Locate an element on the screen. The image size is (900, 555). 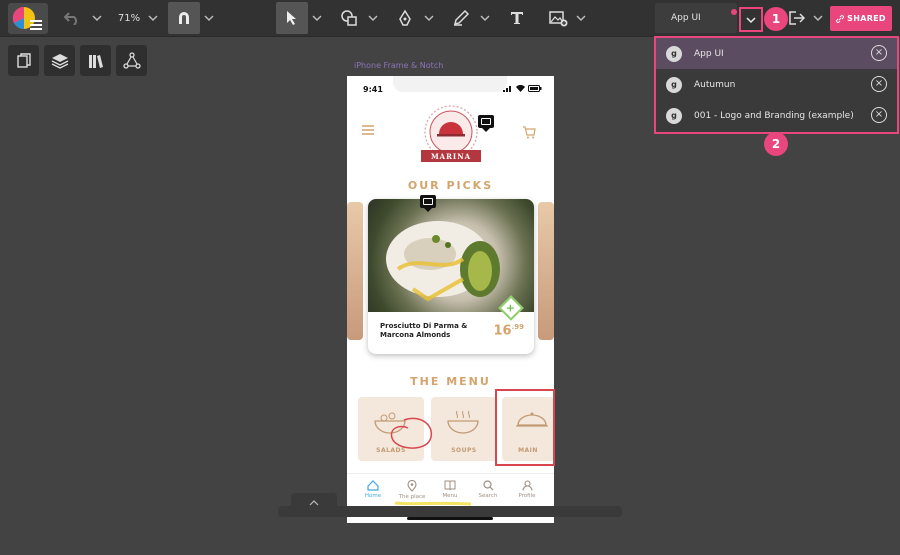
card-right-peek is located at coordinates (546, 271).